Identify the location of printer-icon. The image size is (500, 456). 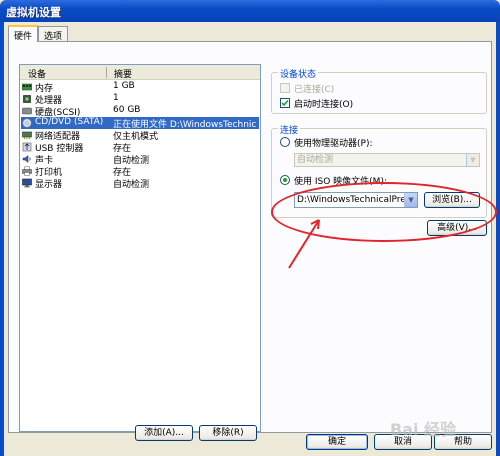
(27, 171).